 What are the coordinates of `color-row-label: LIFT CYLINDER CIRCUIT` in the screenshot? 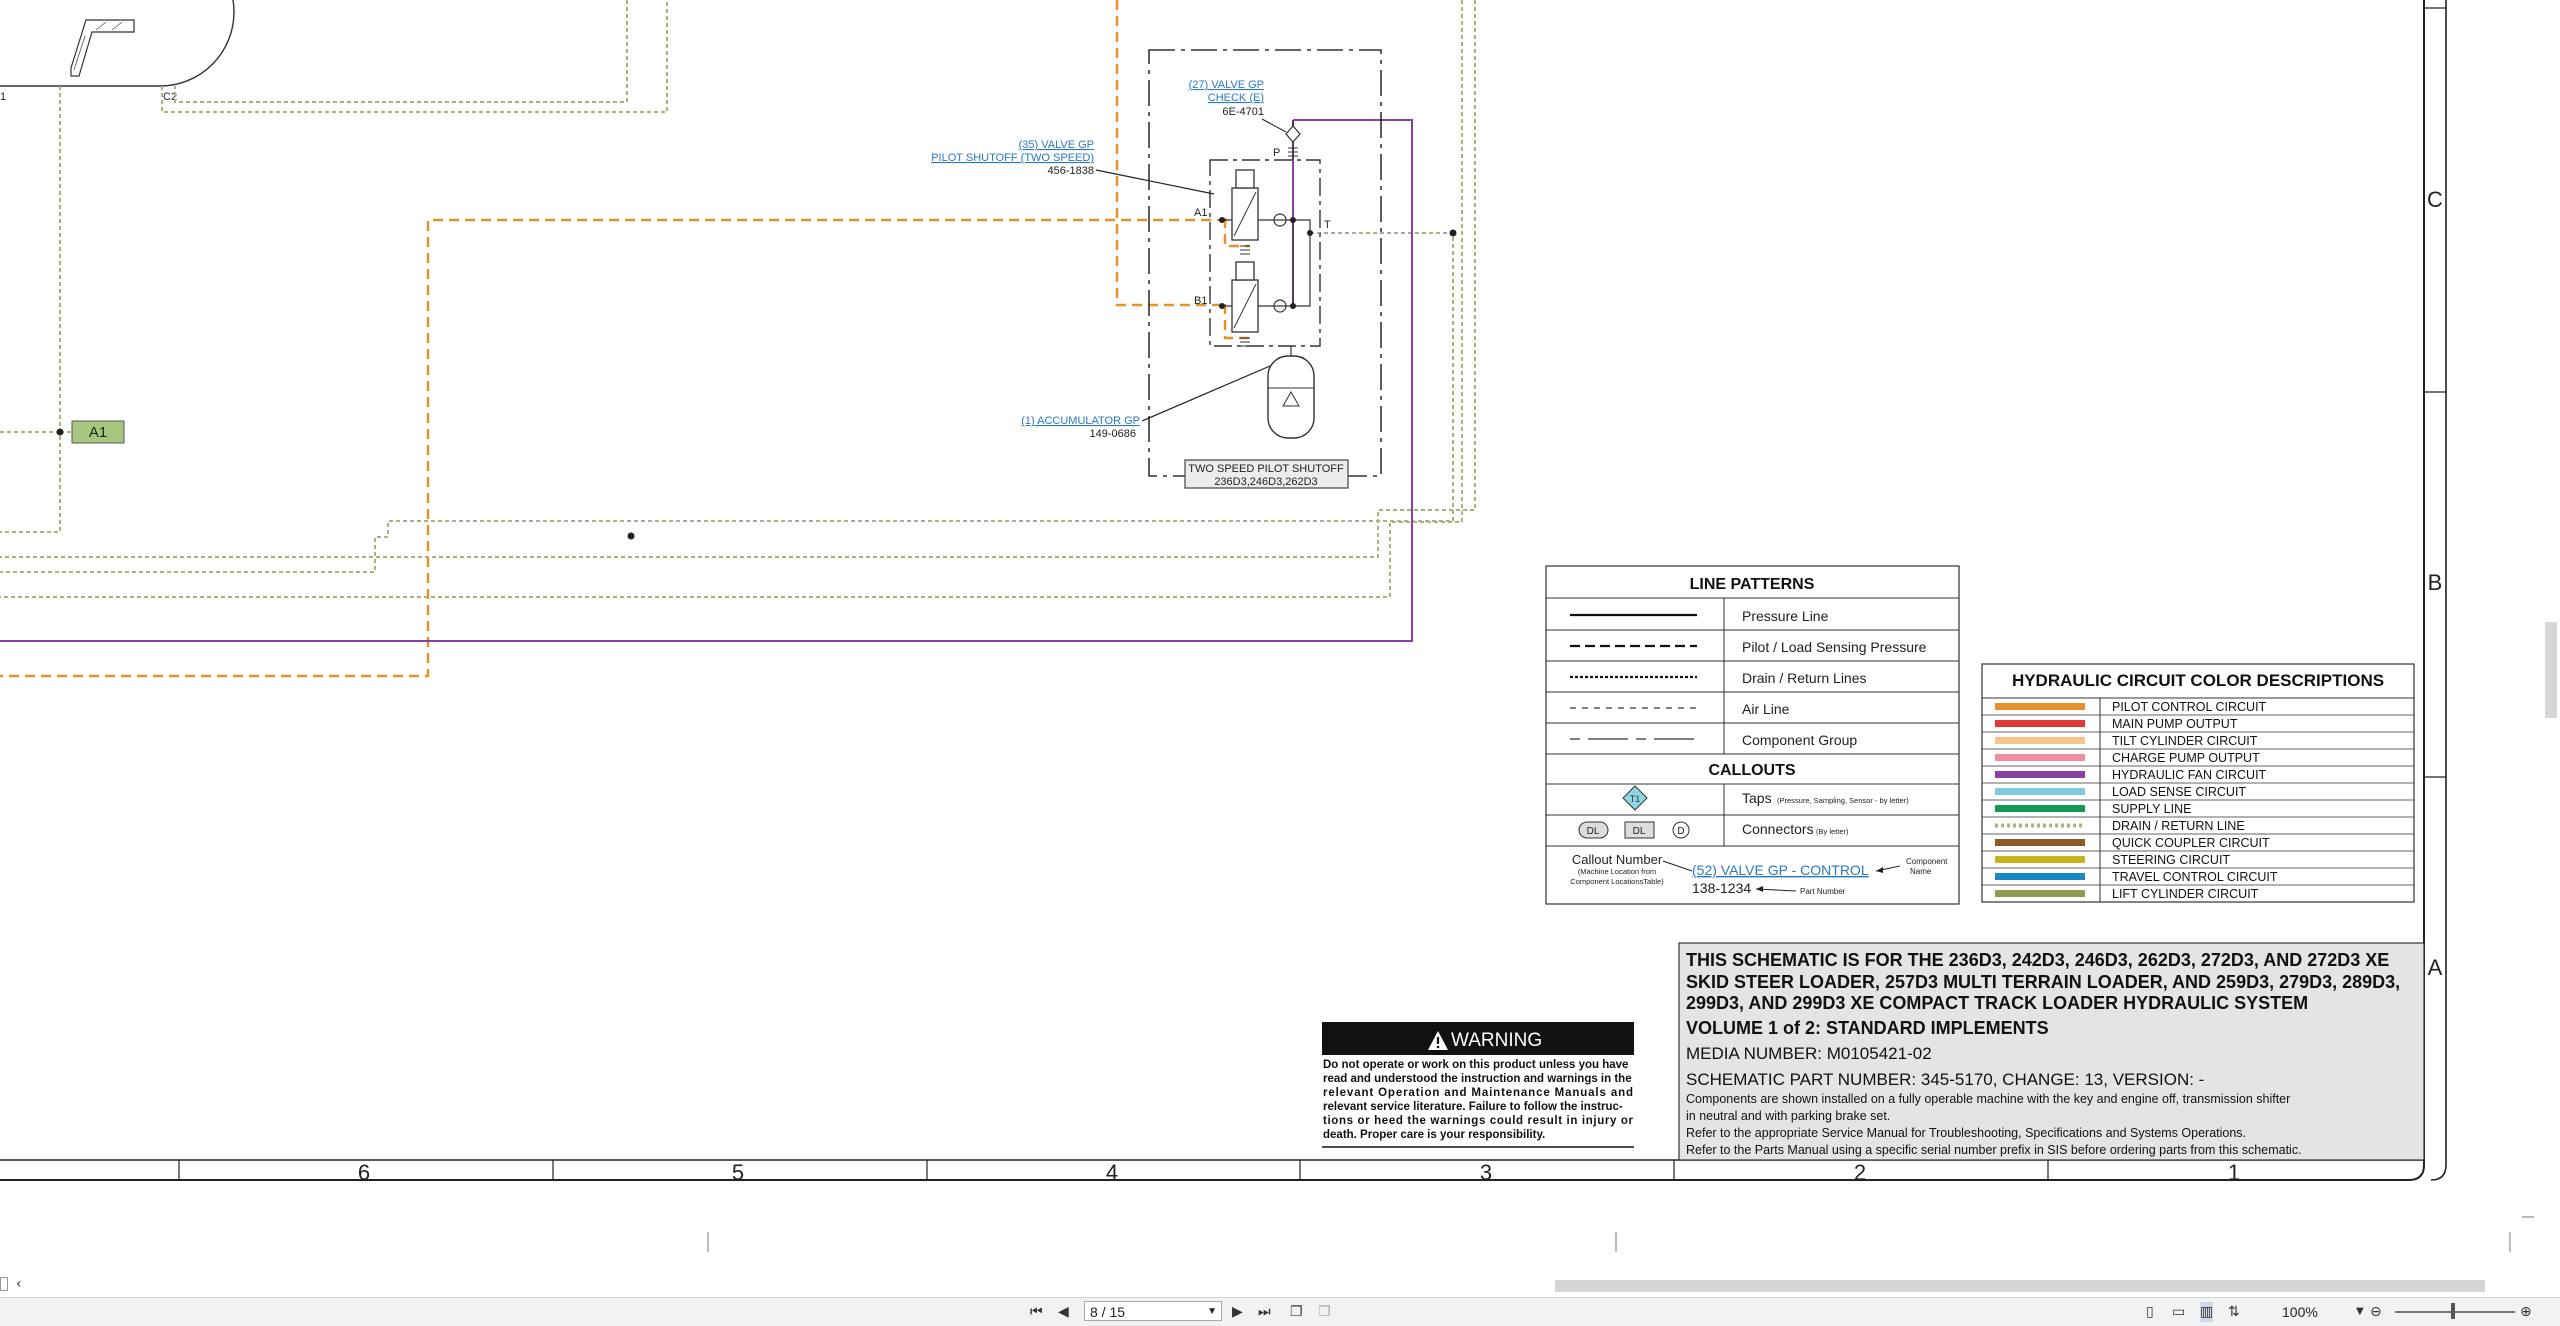 It's located at (2185, 894).